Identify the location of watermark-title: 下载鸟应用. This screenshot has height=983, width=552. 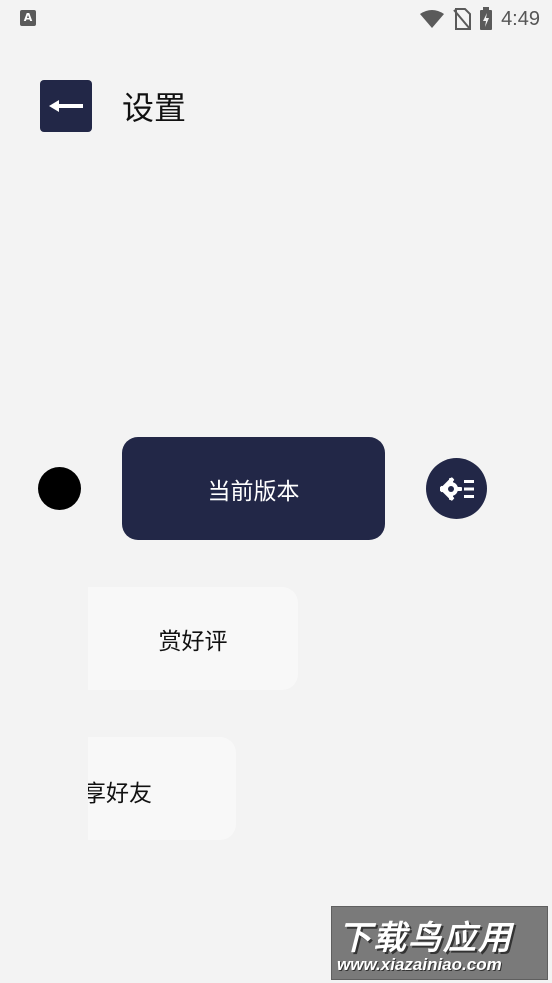
(425, 937).